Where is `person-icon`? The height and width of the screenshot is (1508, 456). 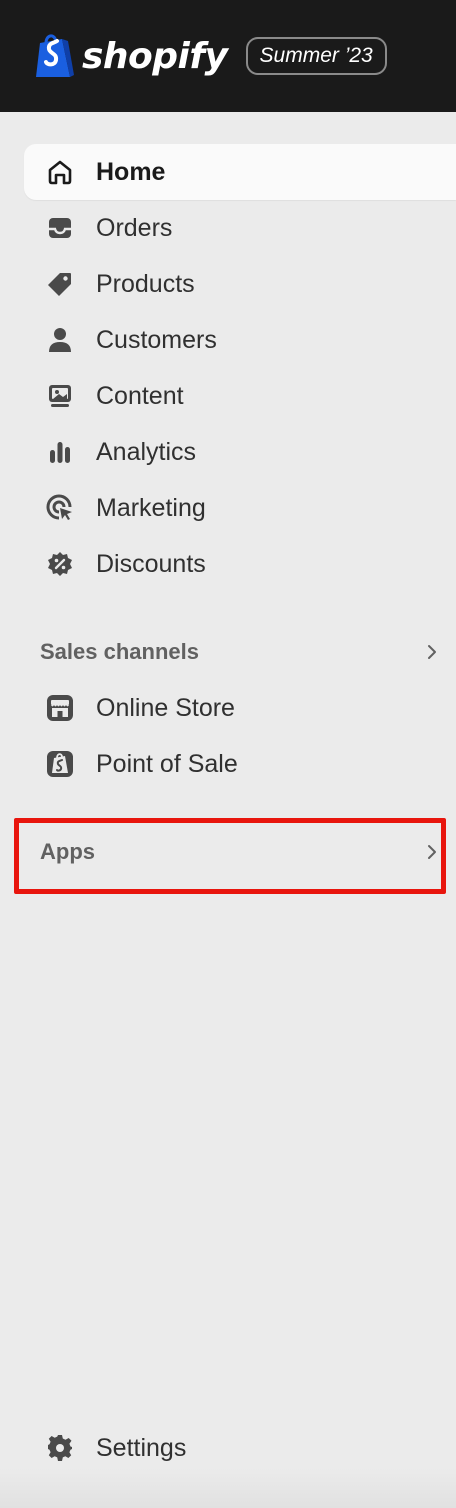
person-icon is located at coordinates (60, 340).